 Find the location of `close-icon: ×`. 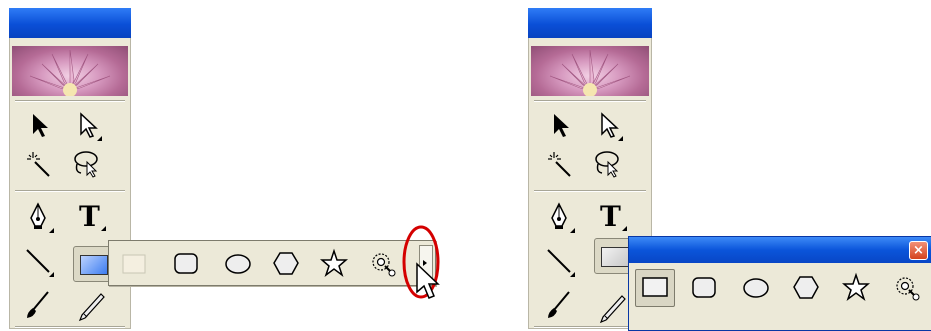

close-icon: × is located at coordinates (918, 250).